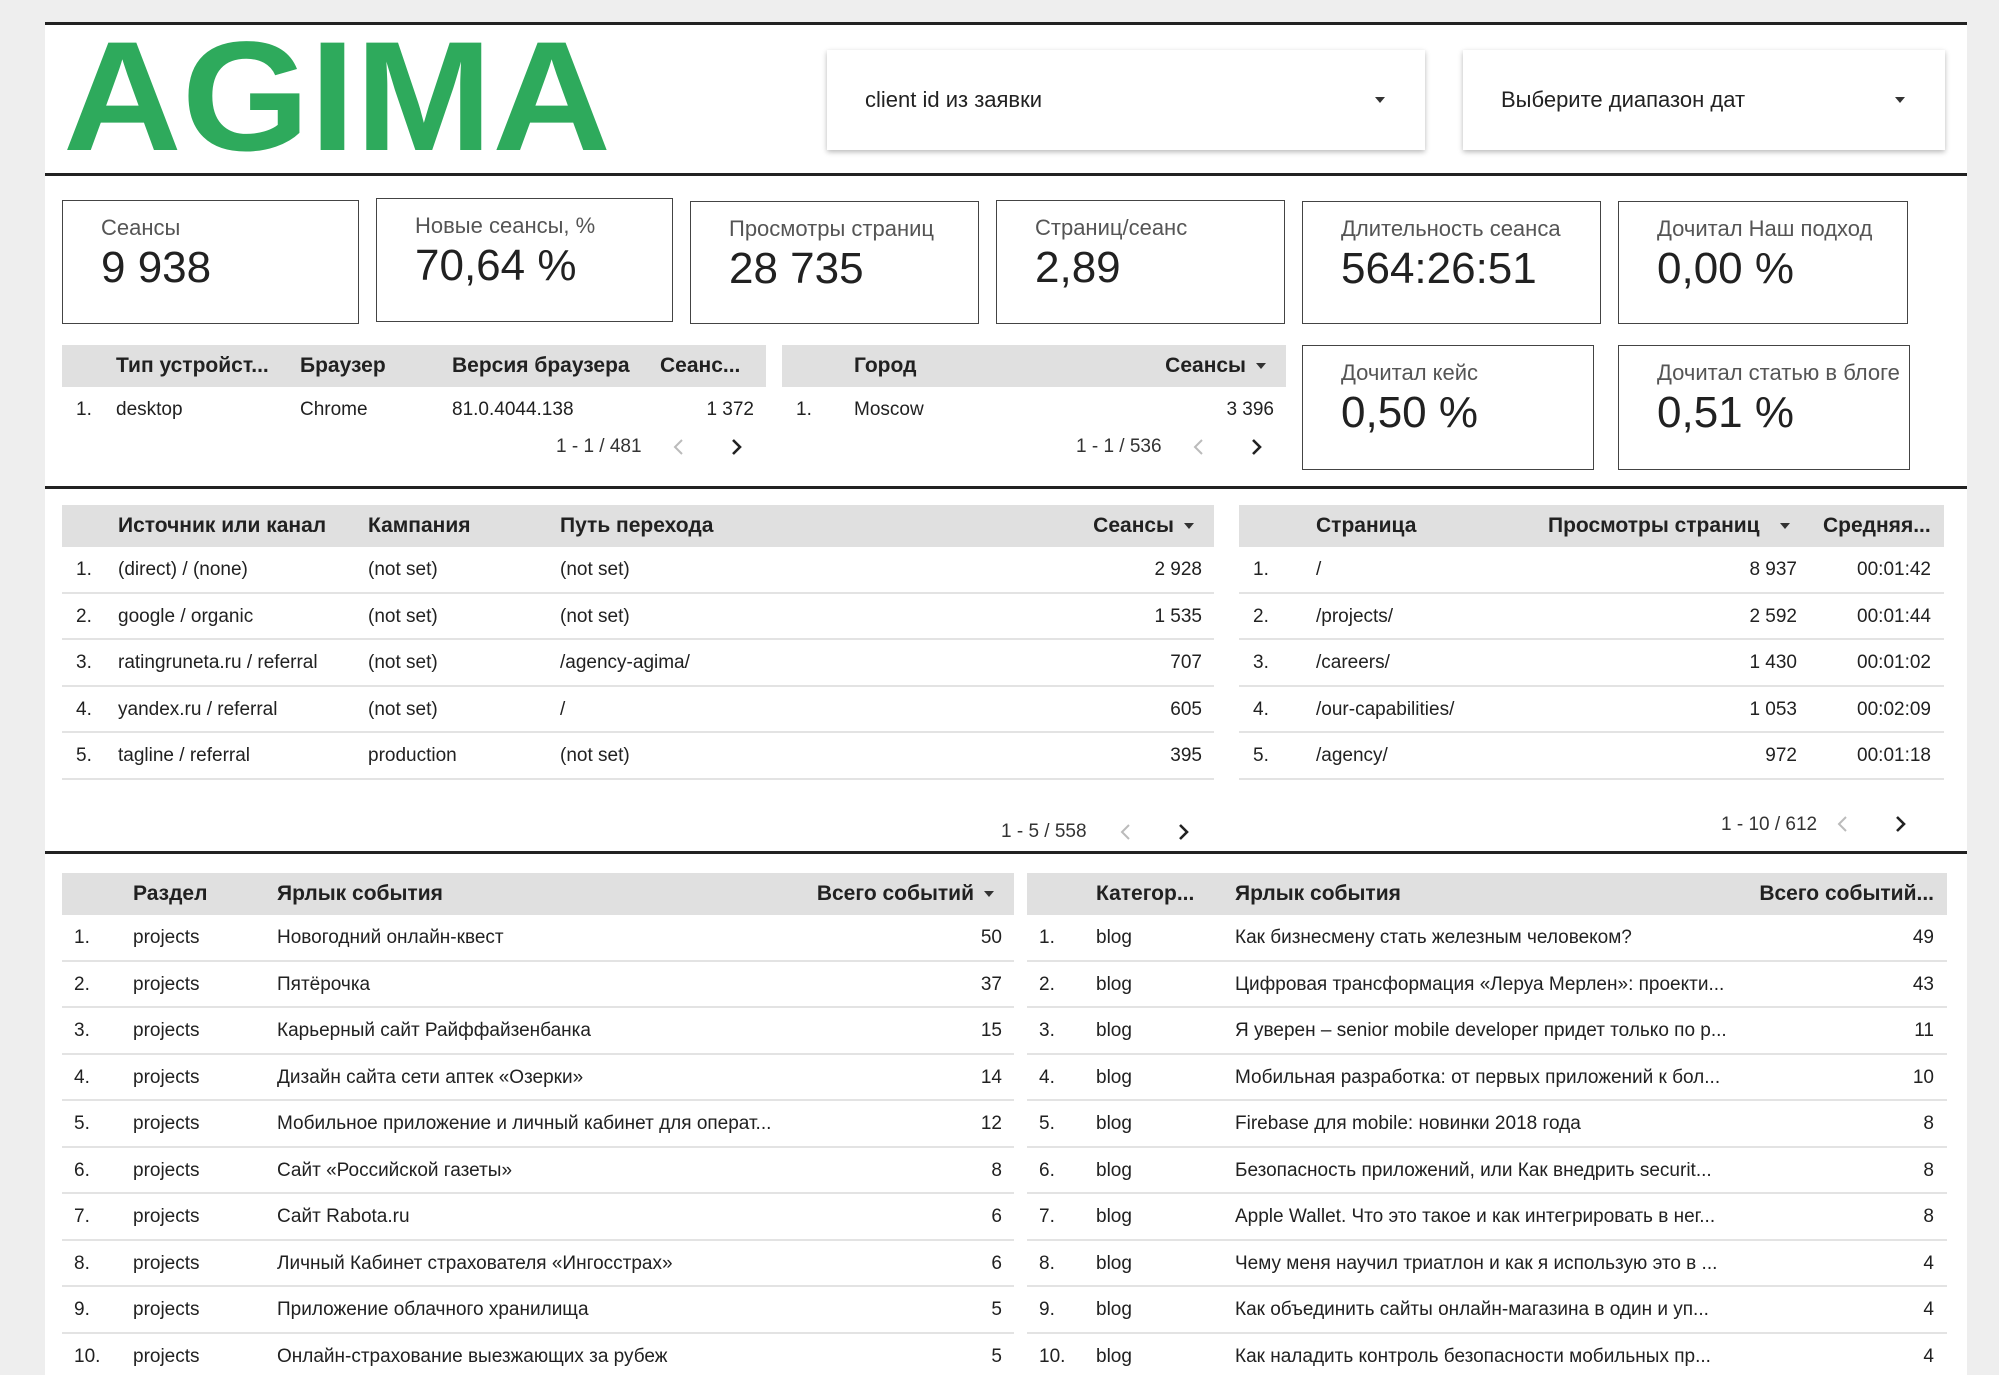 This screenshot has height=1375, width=1999. I want to click on table-row: 3. /careers/1 430 00:01:02, so click(1591, 663).